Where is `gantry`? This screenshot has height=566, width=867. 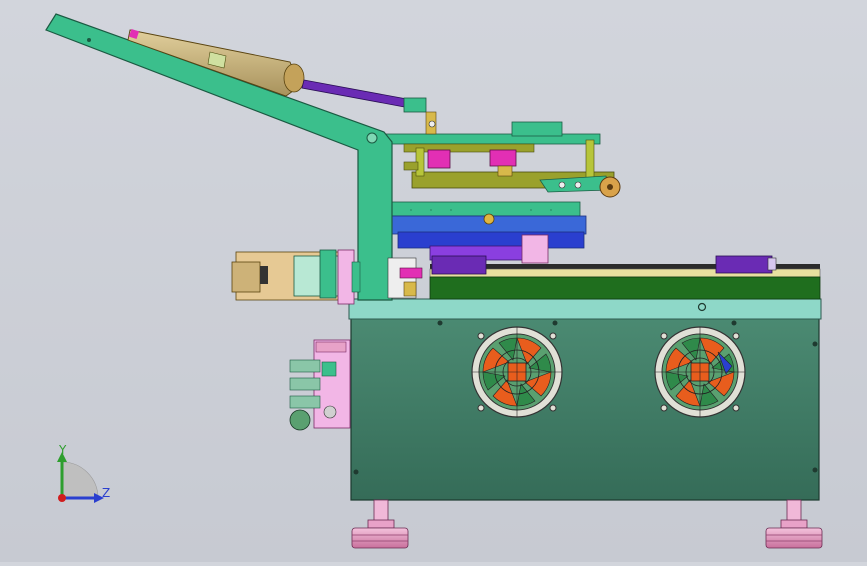
gantry is located at coordinates (500, 159).